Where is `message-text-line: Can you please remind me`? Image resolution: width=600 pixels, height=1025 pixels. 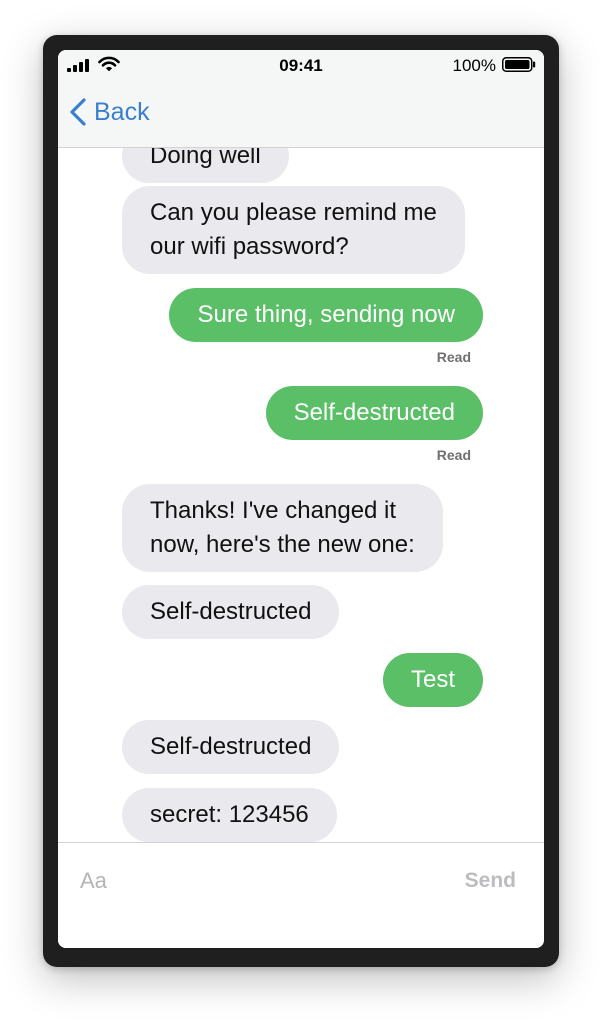 message-text-line: Can you please remind me is located at coordinates (293, 212).